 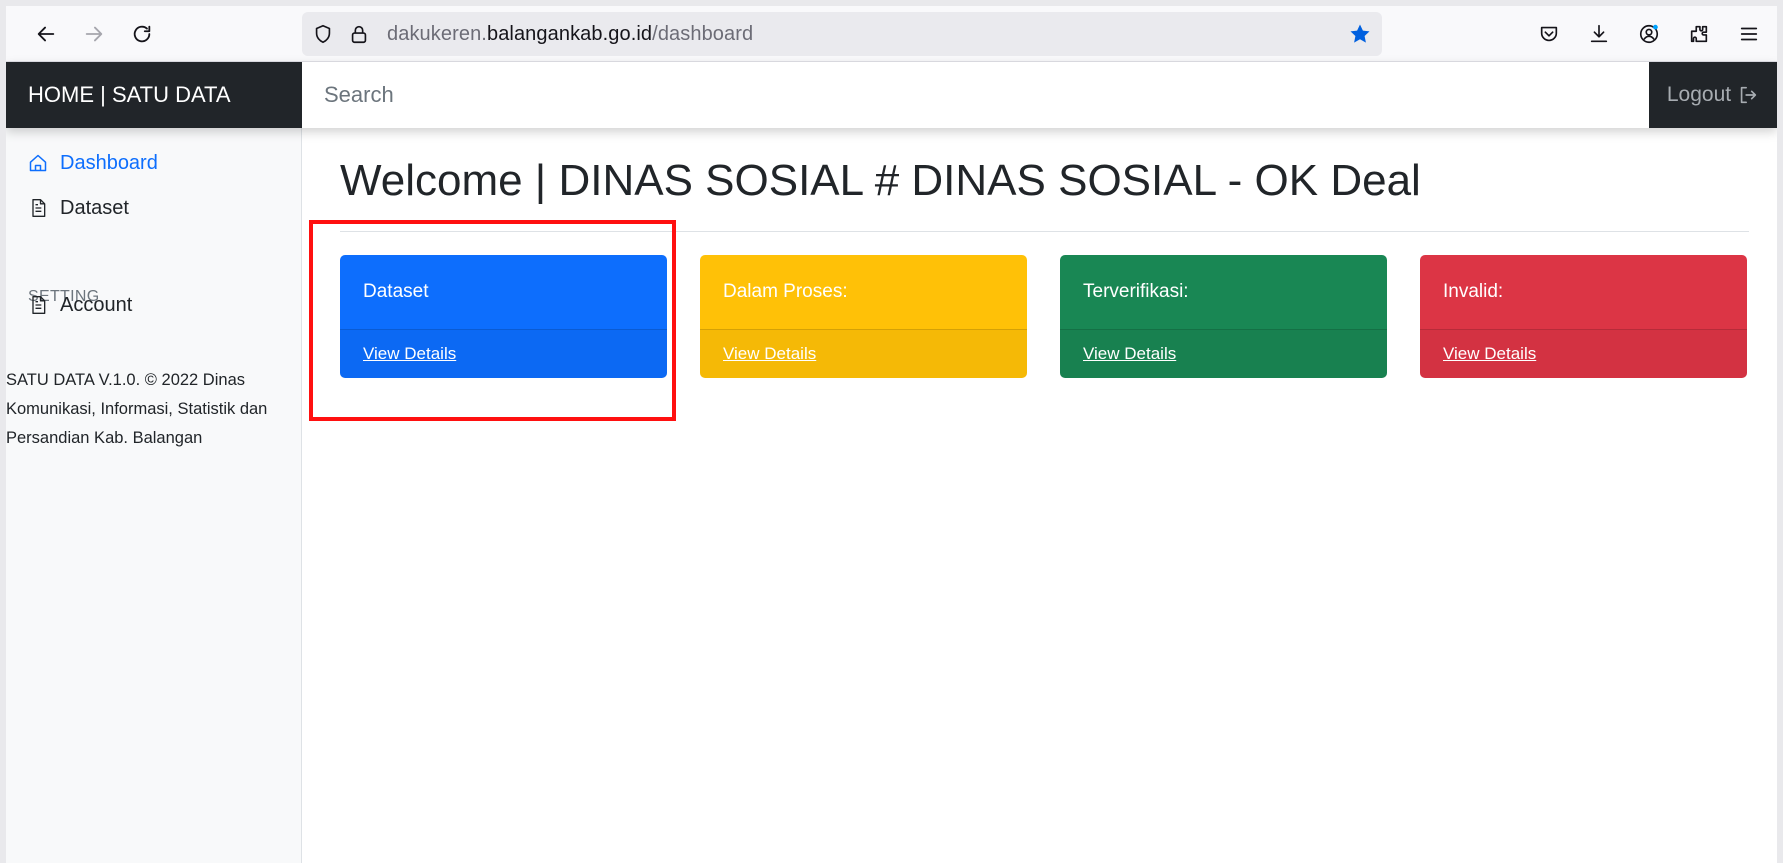 What do you see at coordinates (785, 291) in the screenshot?
I see `card-label: Dalam Proses:` at bounding box center [785, 291].